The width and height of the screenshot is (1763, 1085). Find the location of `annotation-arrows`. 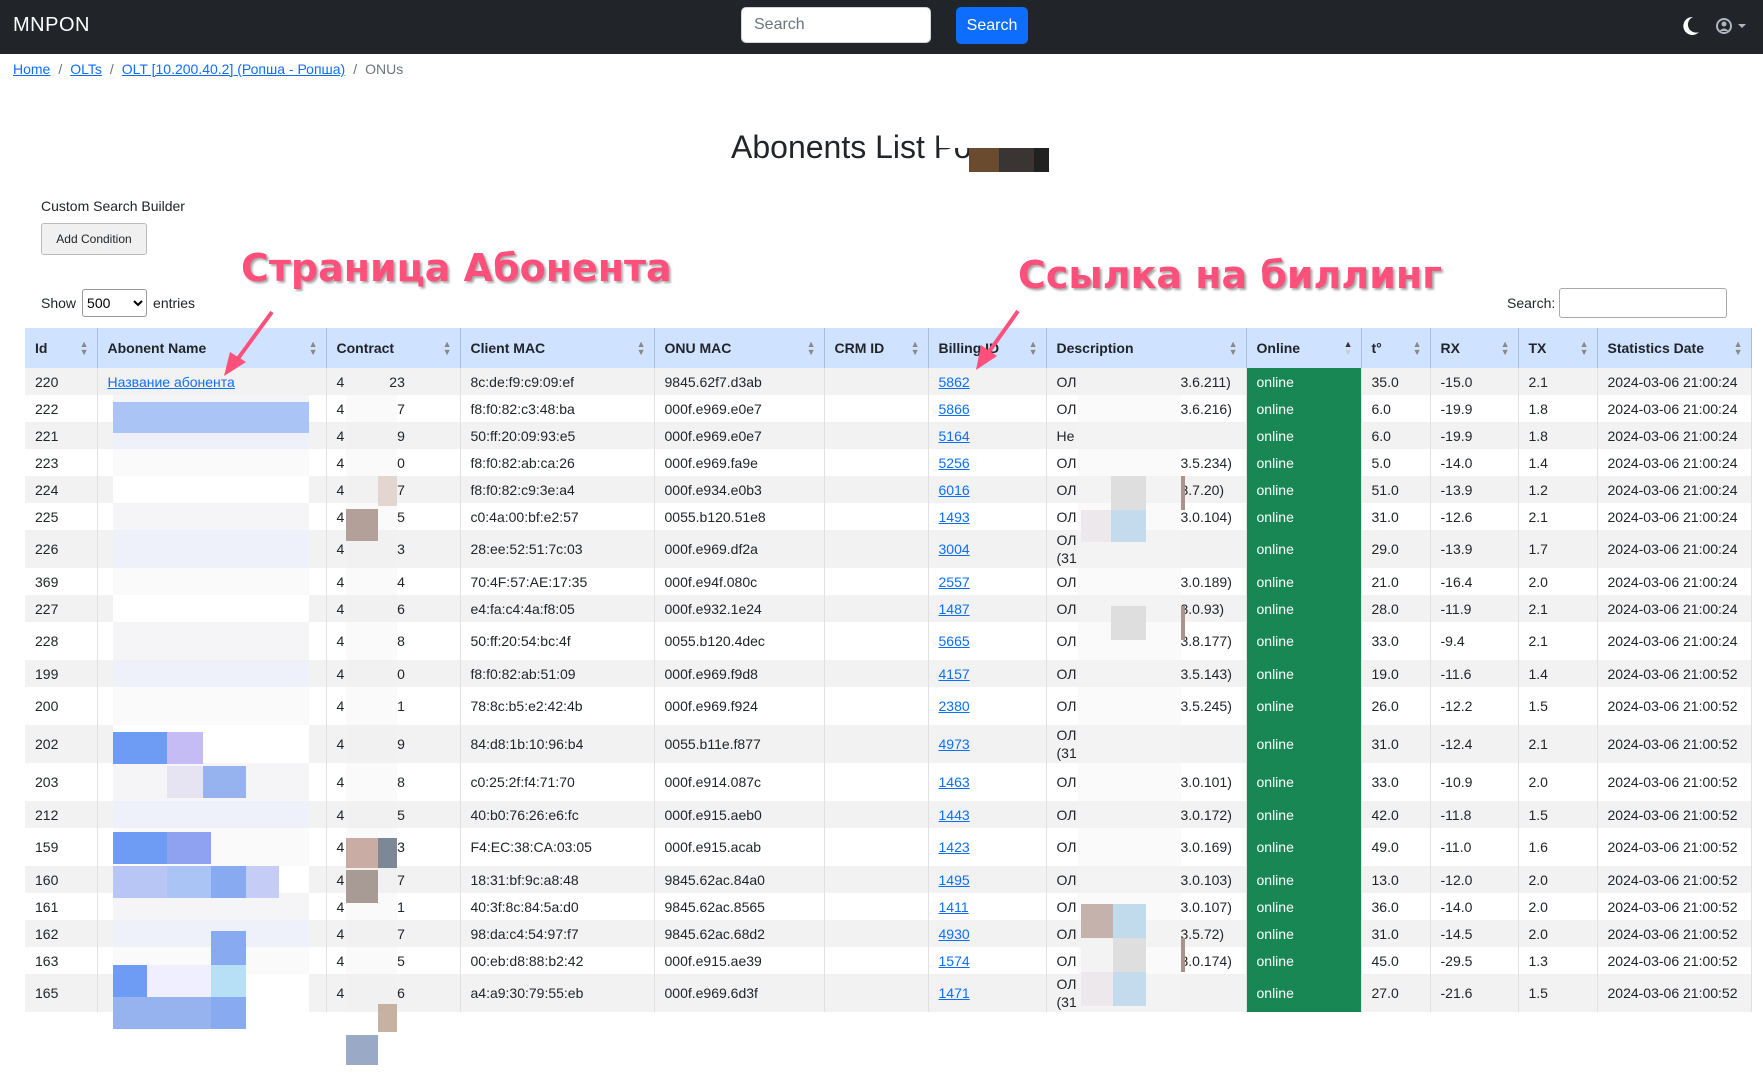

annotation-arrows is located at coordinates (622, 342).